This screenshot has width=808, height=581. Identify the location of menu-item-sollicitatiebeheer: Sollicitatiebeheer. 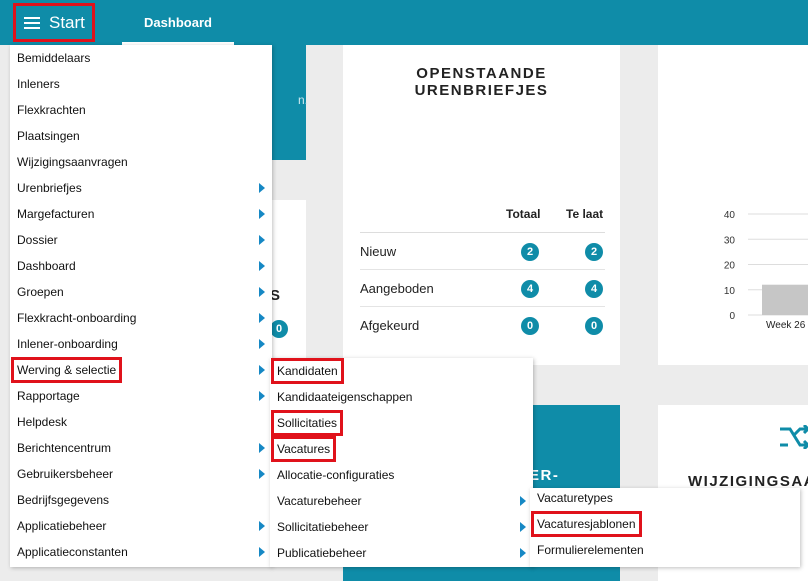
(401, 527).